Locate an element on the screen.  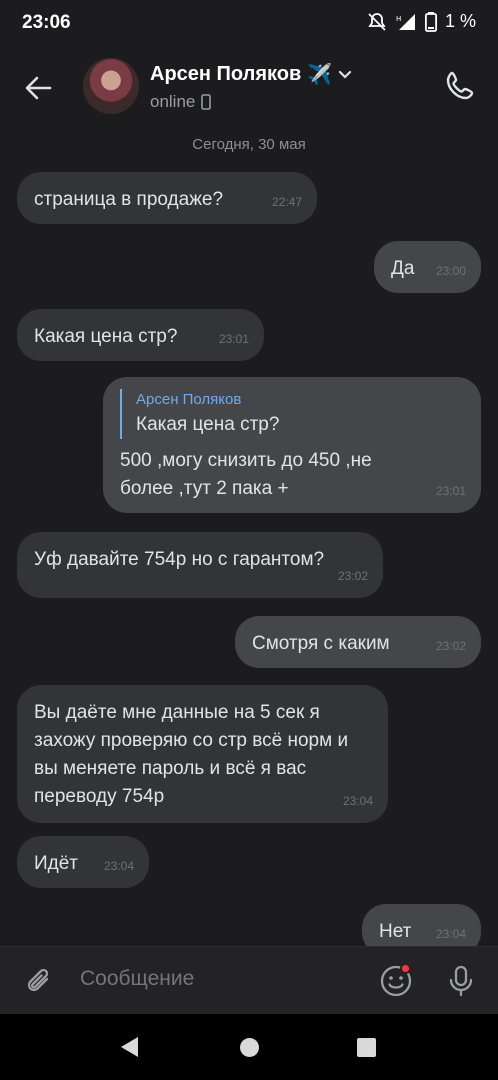
message-text: страница в продаже? is located at coordinates (129, 199).